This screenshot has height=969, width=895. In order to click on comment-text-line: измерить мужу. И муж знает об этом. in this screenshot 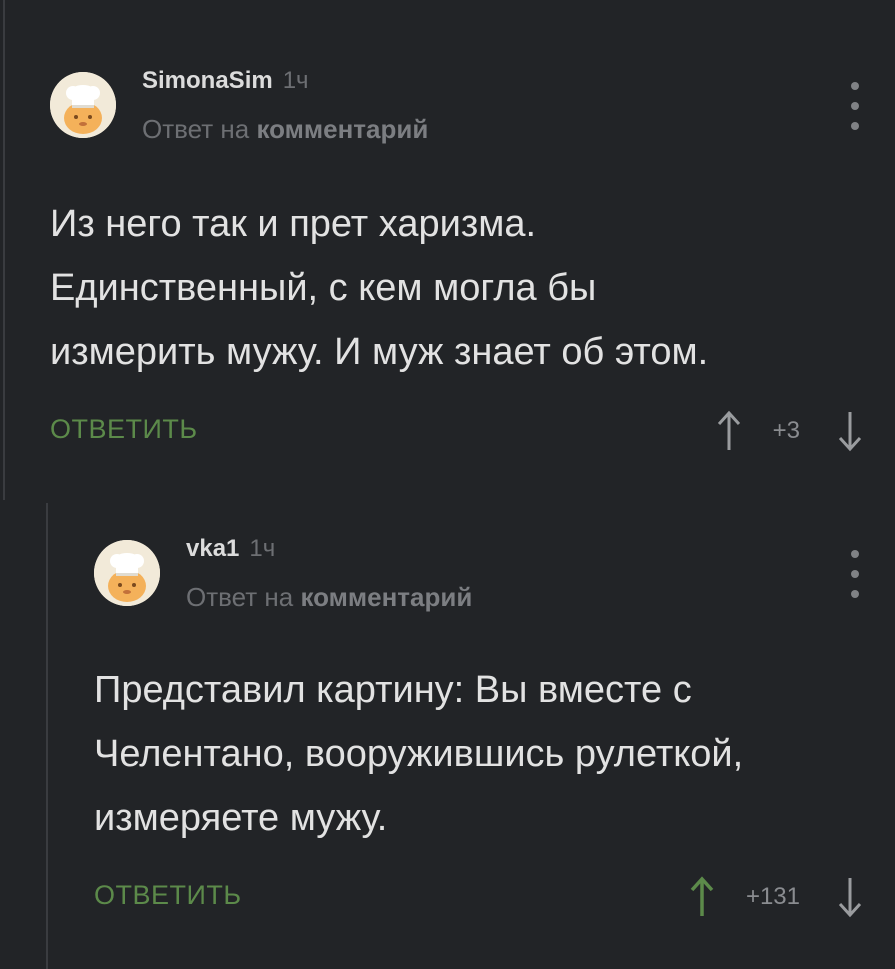, I will do `click(379, 352)`.